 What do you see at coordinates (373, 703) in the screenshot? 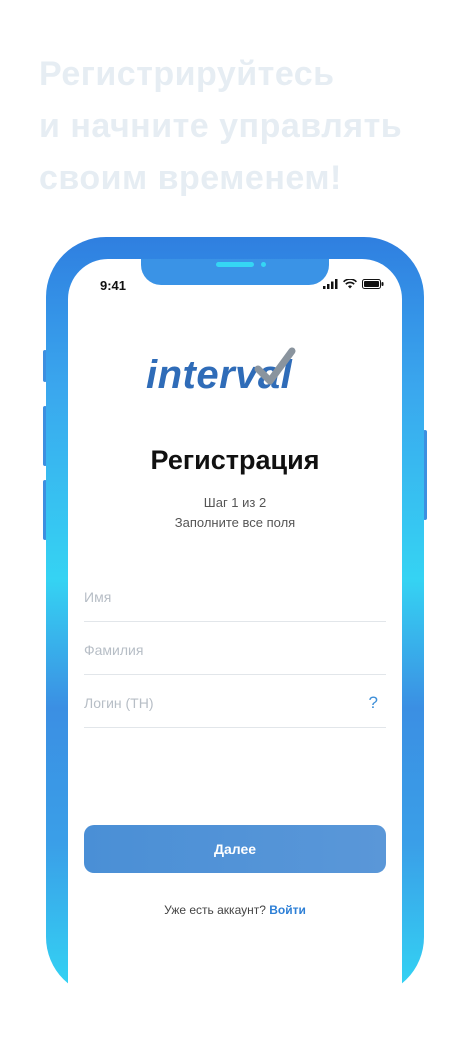
I see `help-icon: ?` at bounding box center [373, 703].